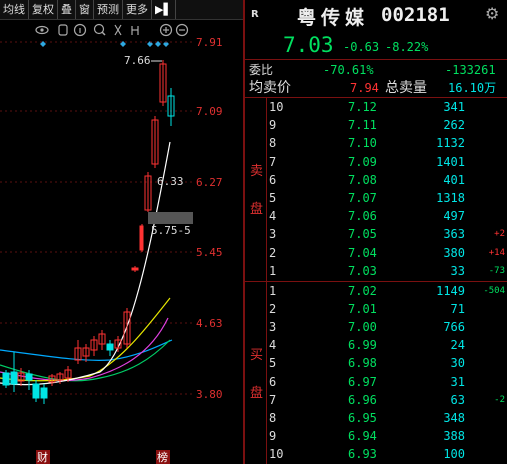 The height and width of the screenshot is (464, 507). I want to click on sell-price: 7.04, so click(362, 252).